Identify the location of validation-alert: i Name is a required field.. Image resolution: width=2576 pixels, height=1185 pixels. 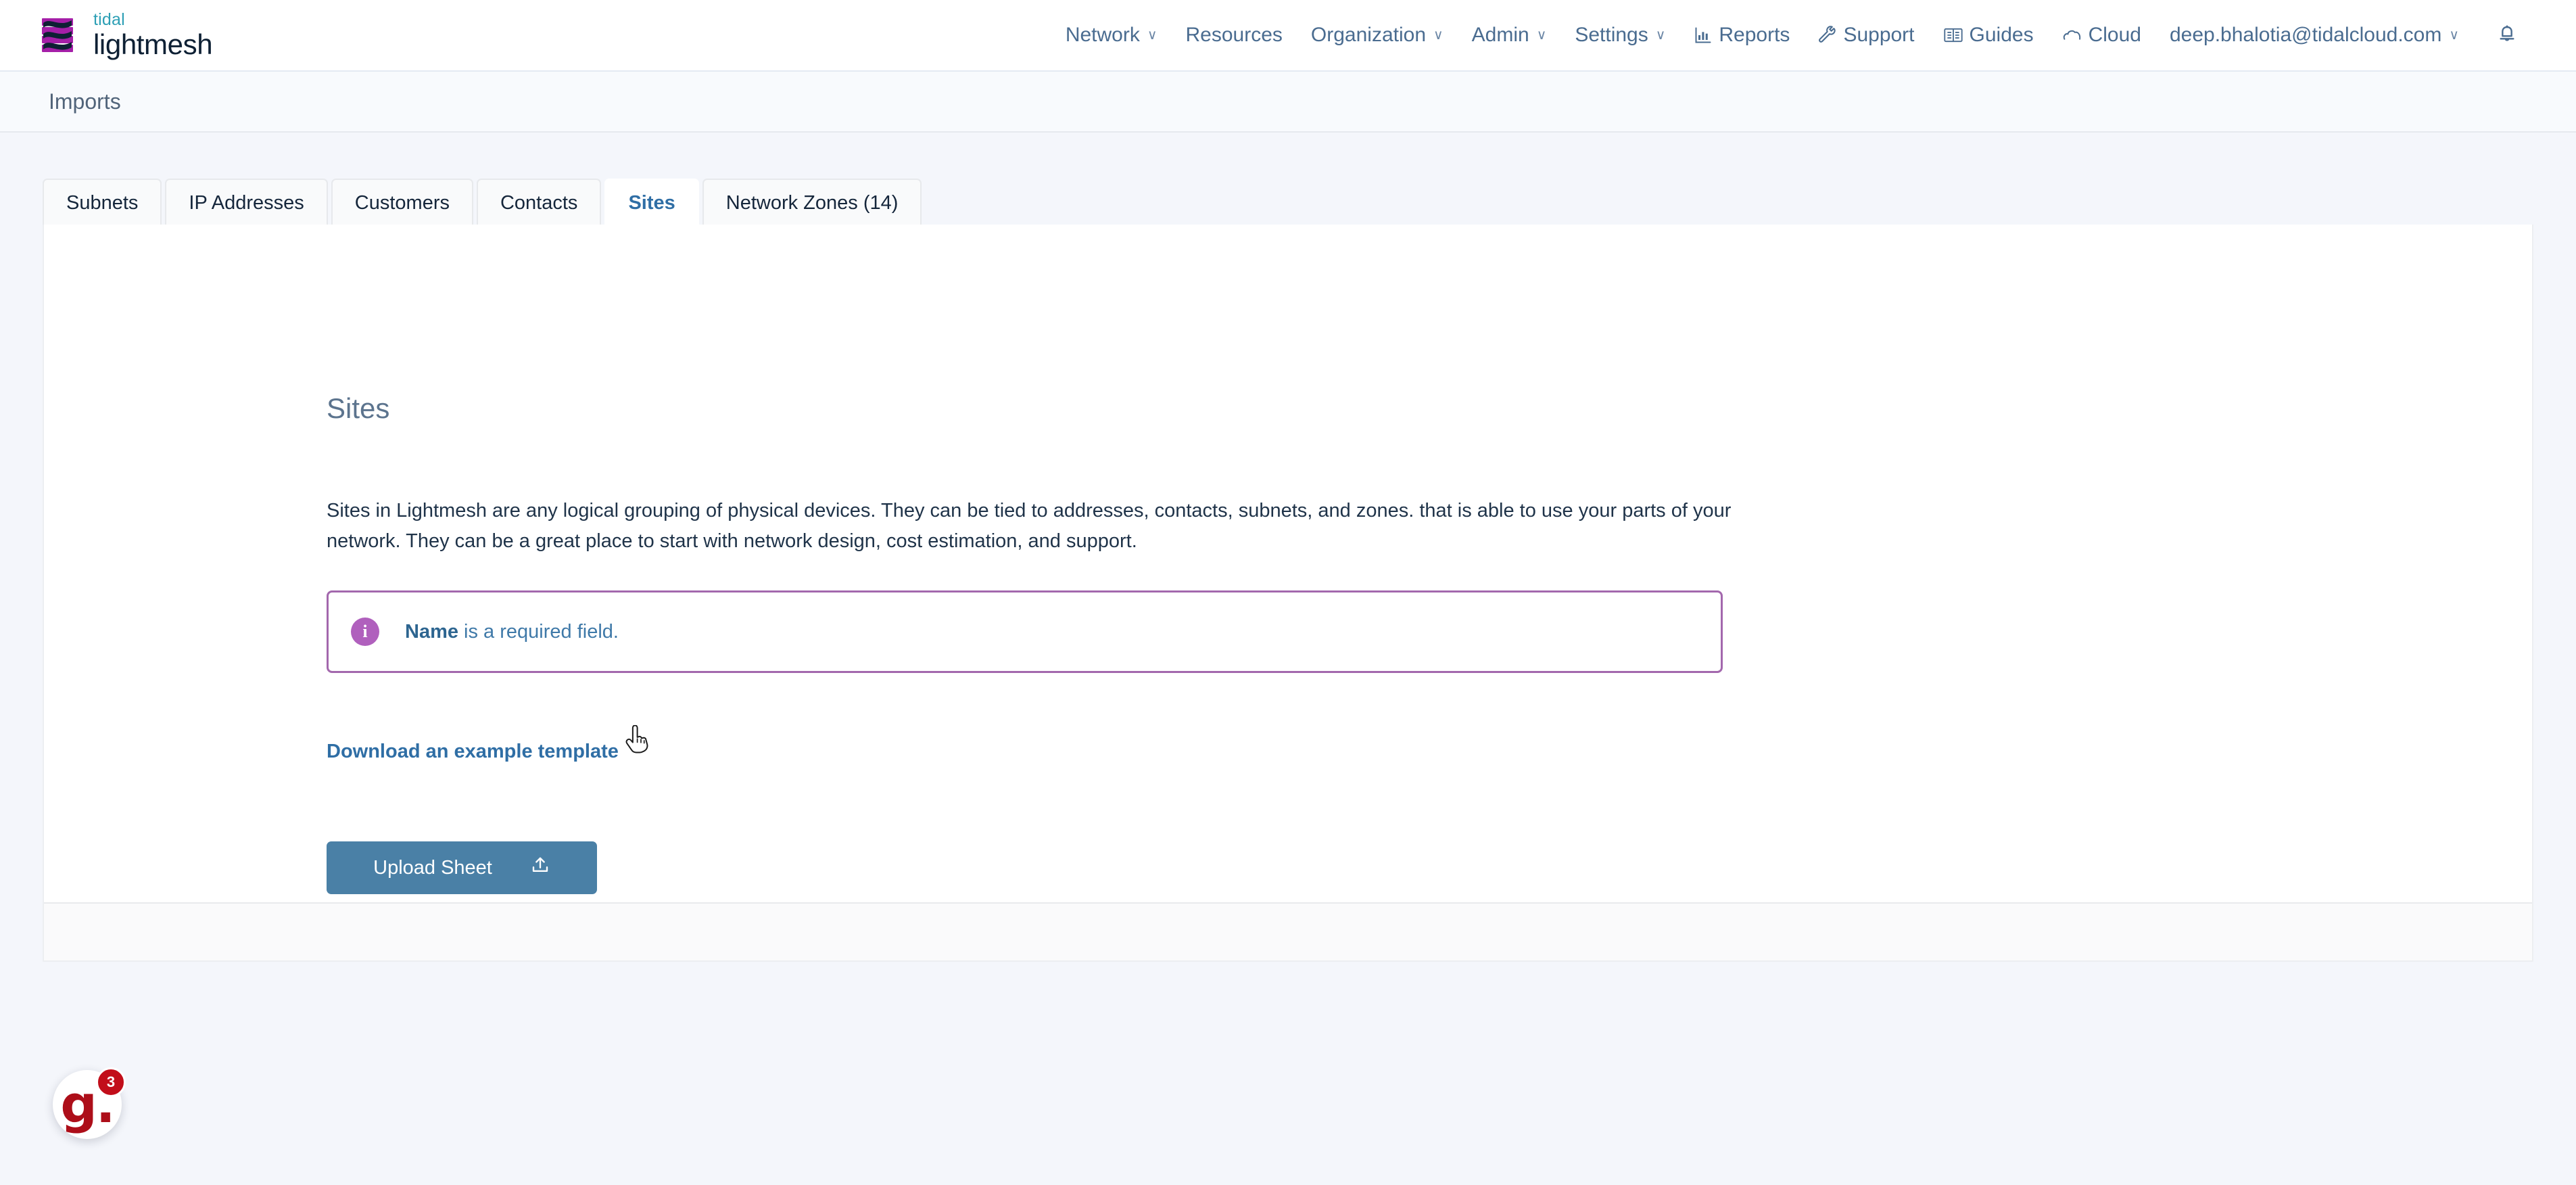
(1025, 632).